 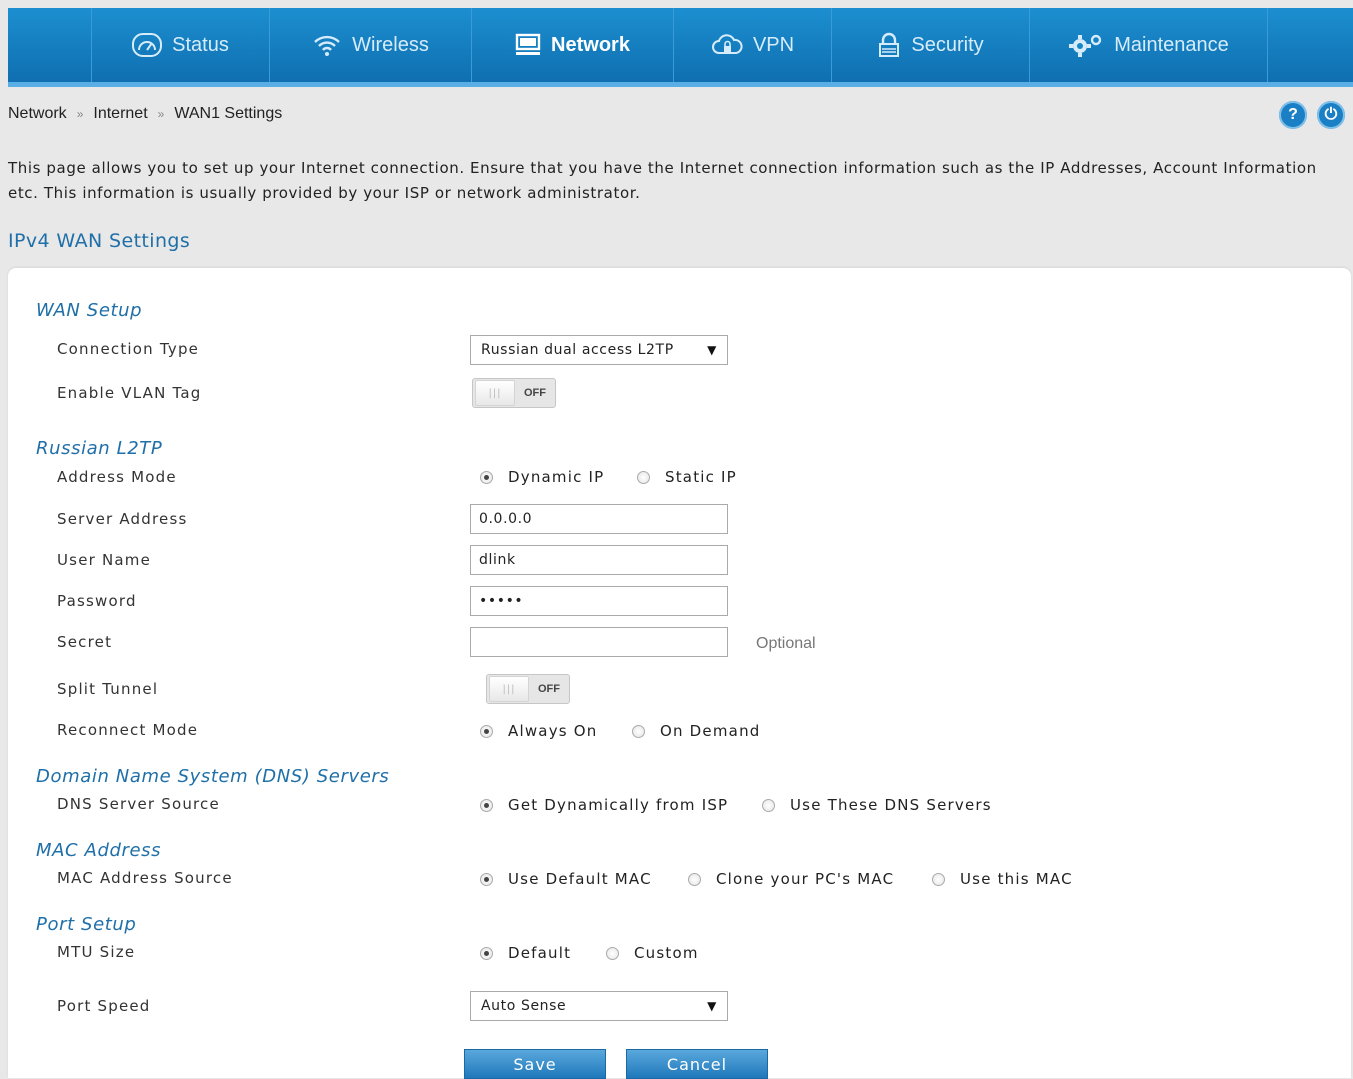 What do you see at coordinates (390, 44) in the screenshot?
I see `nav-label-wireless: Wireless` at bounding box center [390, 44].